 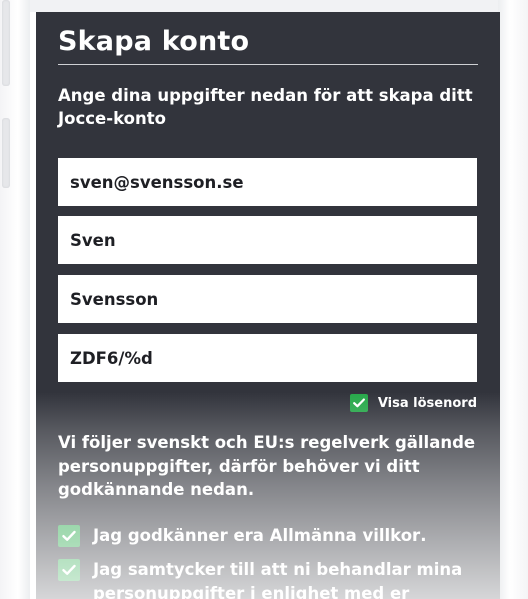 What do you see at coordinates (267, 240) in the screenshot?
I see `first-name-field` at bounding box center [267, 240].